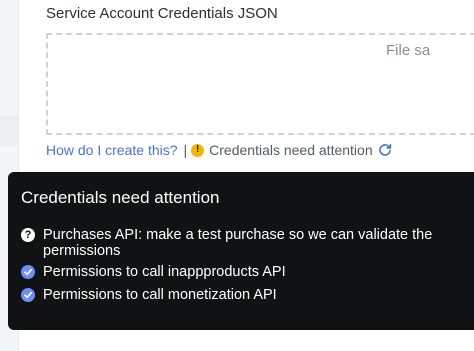 This screenshot has width=474, height=351. Describe the element at coordinates (290, 150) in the screenshot. I see `credentials-status-text: Credentials need attention` at that location.